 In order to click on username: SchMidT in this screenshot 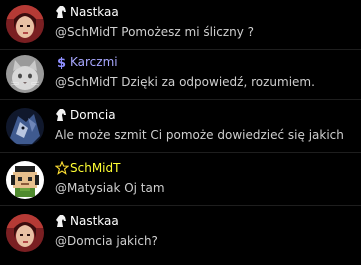, I will do `click(95, 168)`.